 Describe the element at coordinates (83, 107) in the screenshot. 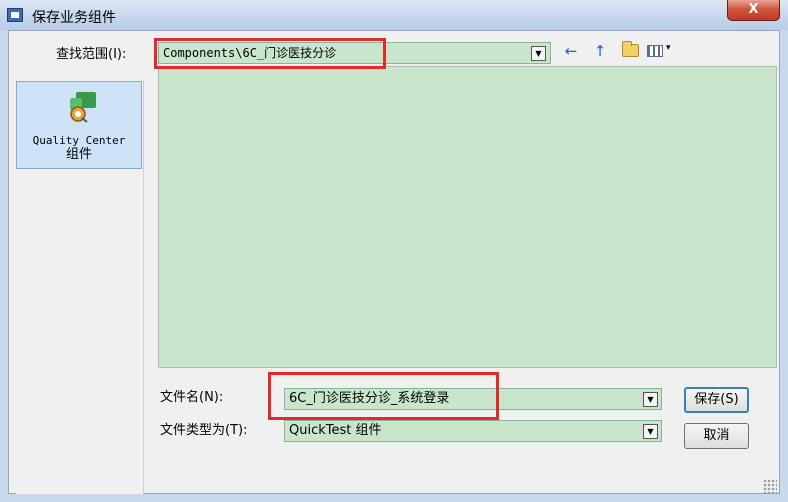

I see `quality-center-icon` at that location.